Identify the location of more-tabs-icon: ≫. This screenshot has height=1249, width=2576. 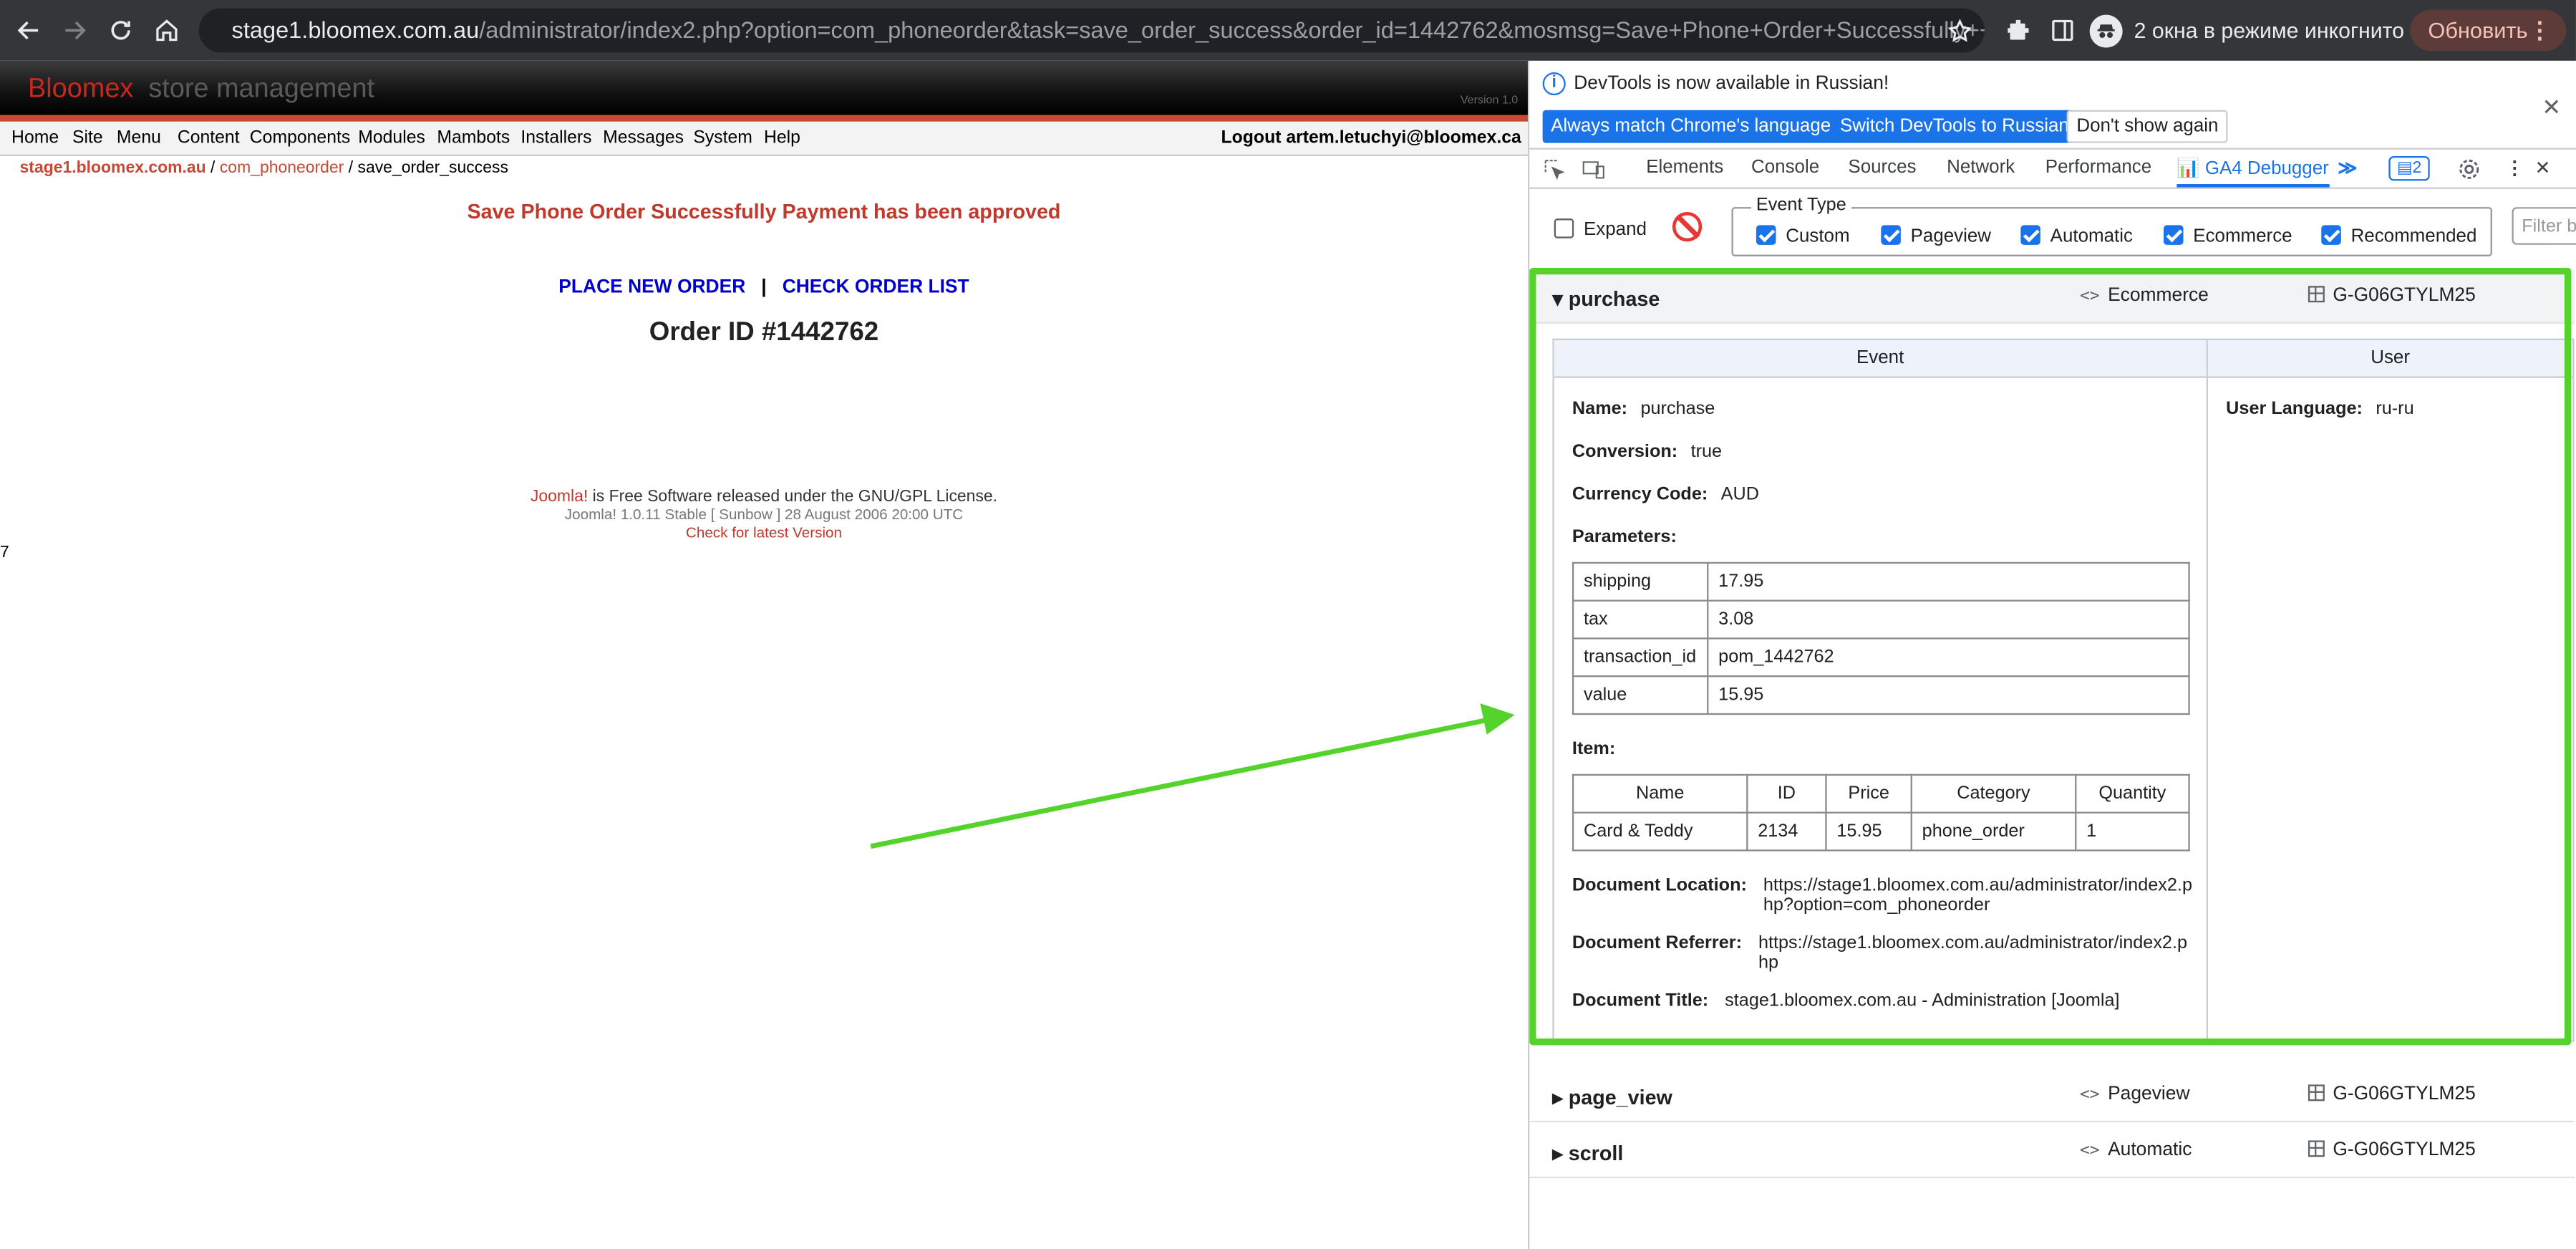
(2348, 169).